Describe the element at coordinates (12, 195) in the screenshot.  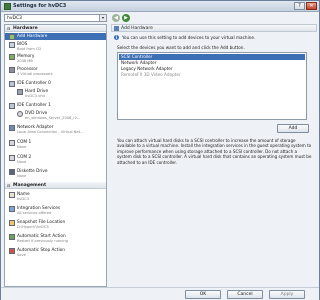
I see `name-icon` at that location.